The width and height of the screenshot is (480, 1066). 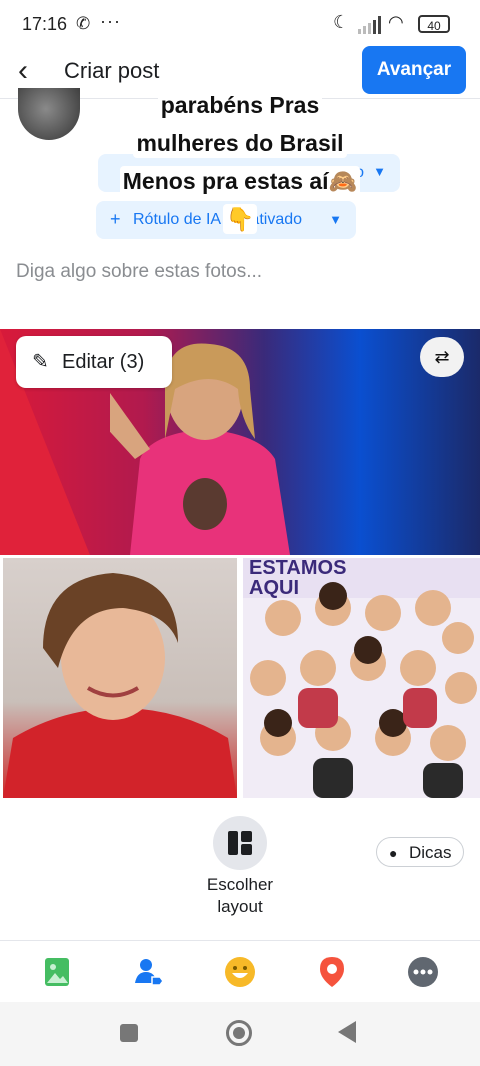 What do you see at coordinates (240, 143) in the screenshot?
I see `caption-line-2: mulheres do Brasil` at bounding box center [240, 143].